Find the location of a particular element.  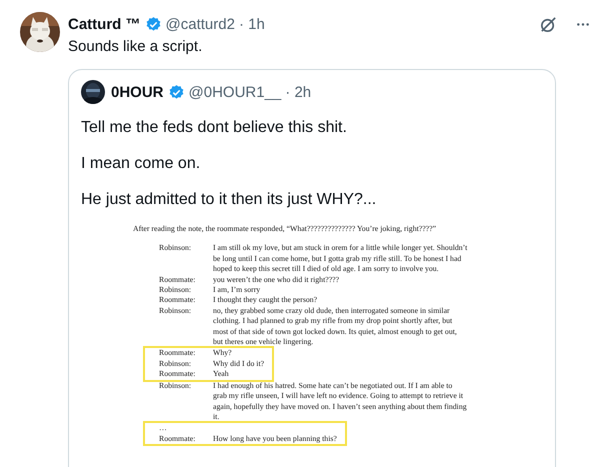

post-text: Sounds like a script. is located at coordinates (136, 47).